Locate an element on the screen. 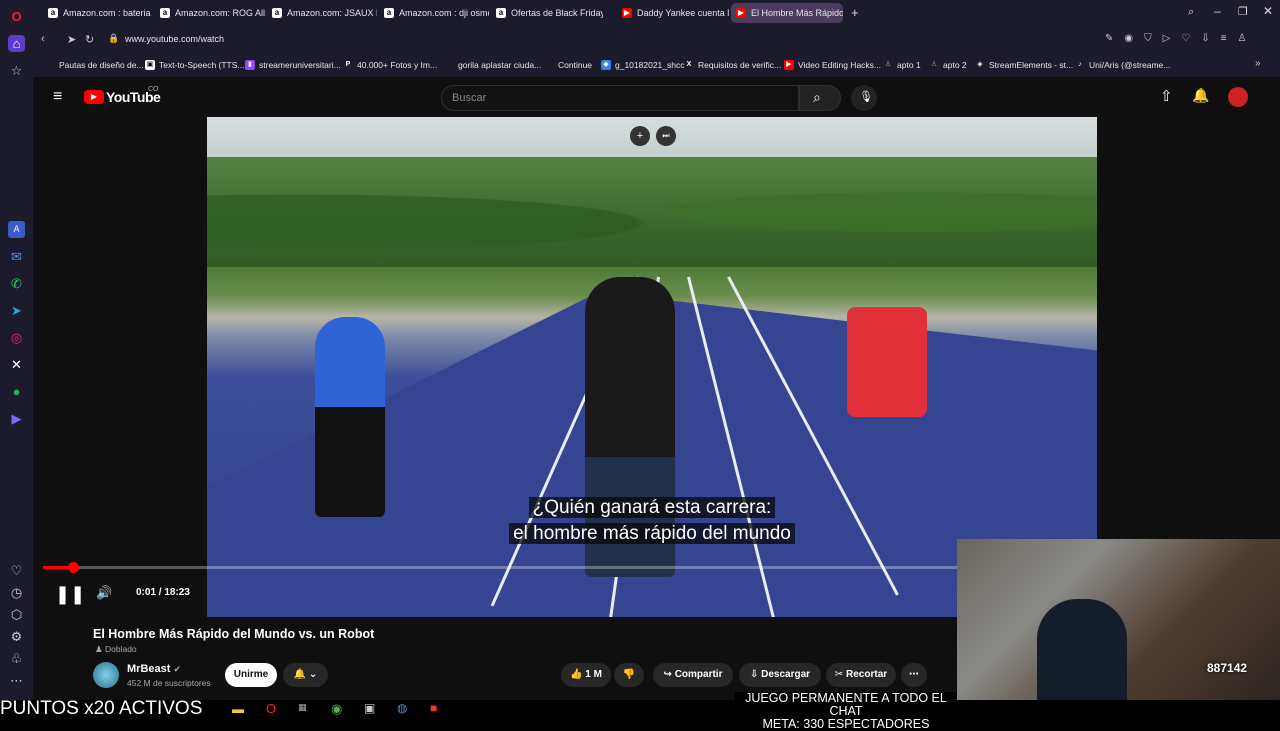 Image resolution: width=1280 pixels, height=731 pixels. window-taskbar-icon: ▣ is located at coordinates (369, 708).